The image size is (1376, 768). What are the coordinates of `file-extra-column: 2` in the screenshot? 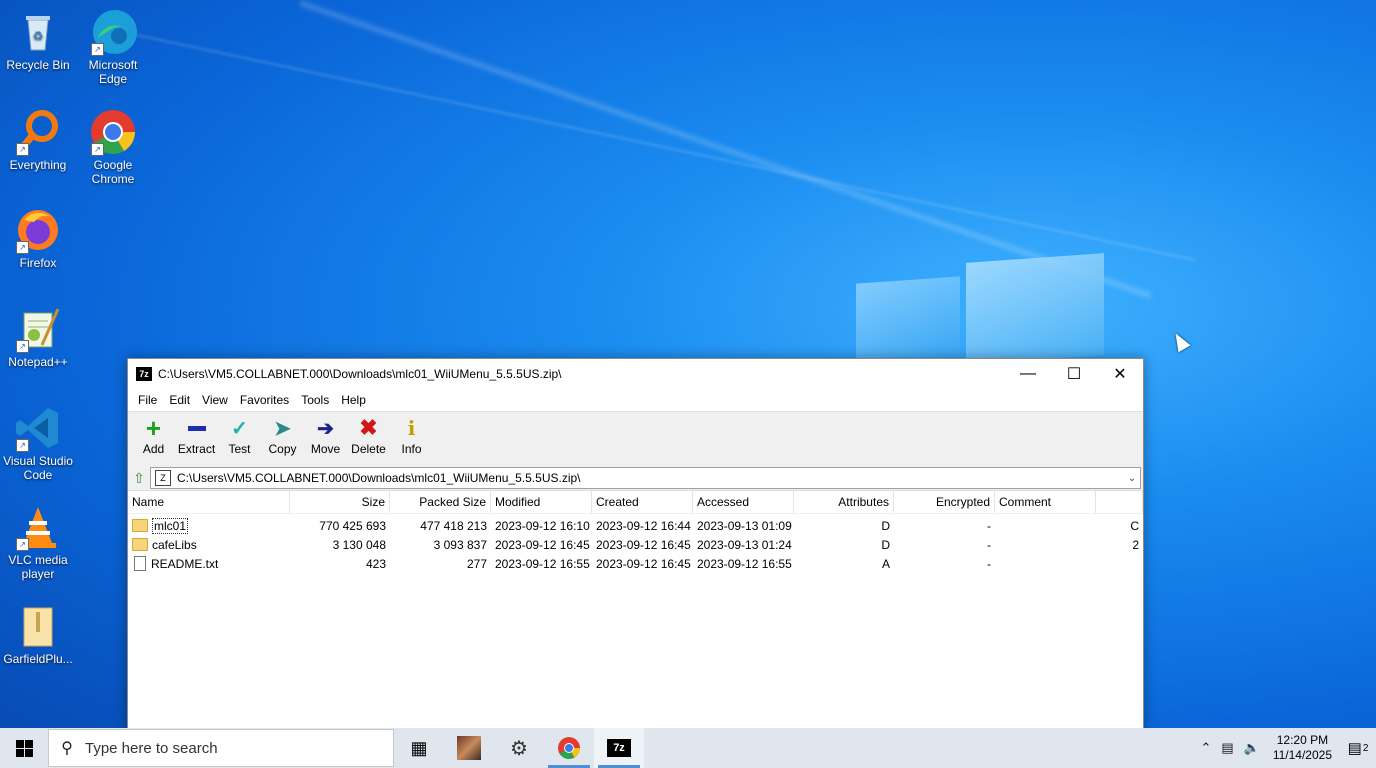 It's located at (1135, 544).